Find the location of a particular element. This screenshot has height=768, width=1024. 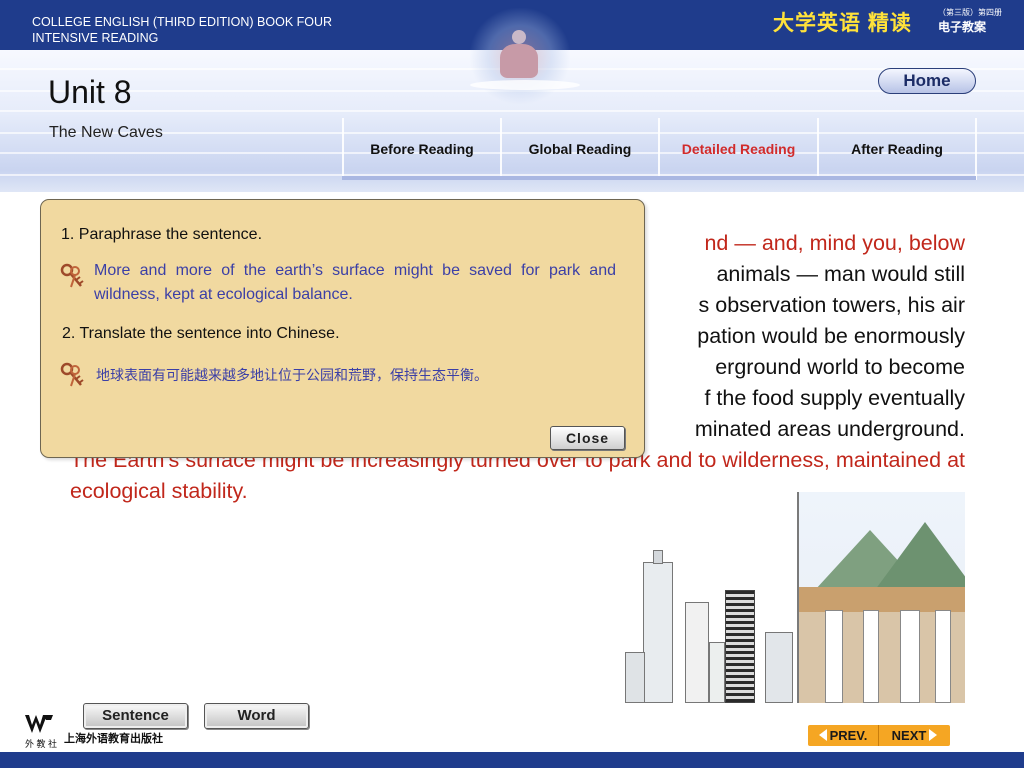

edition-note: （第三版）第四册 is located at coordinates (970, 12).